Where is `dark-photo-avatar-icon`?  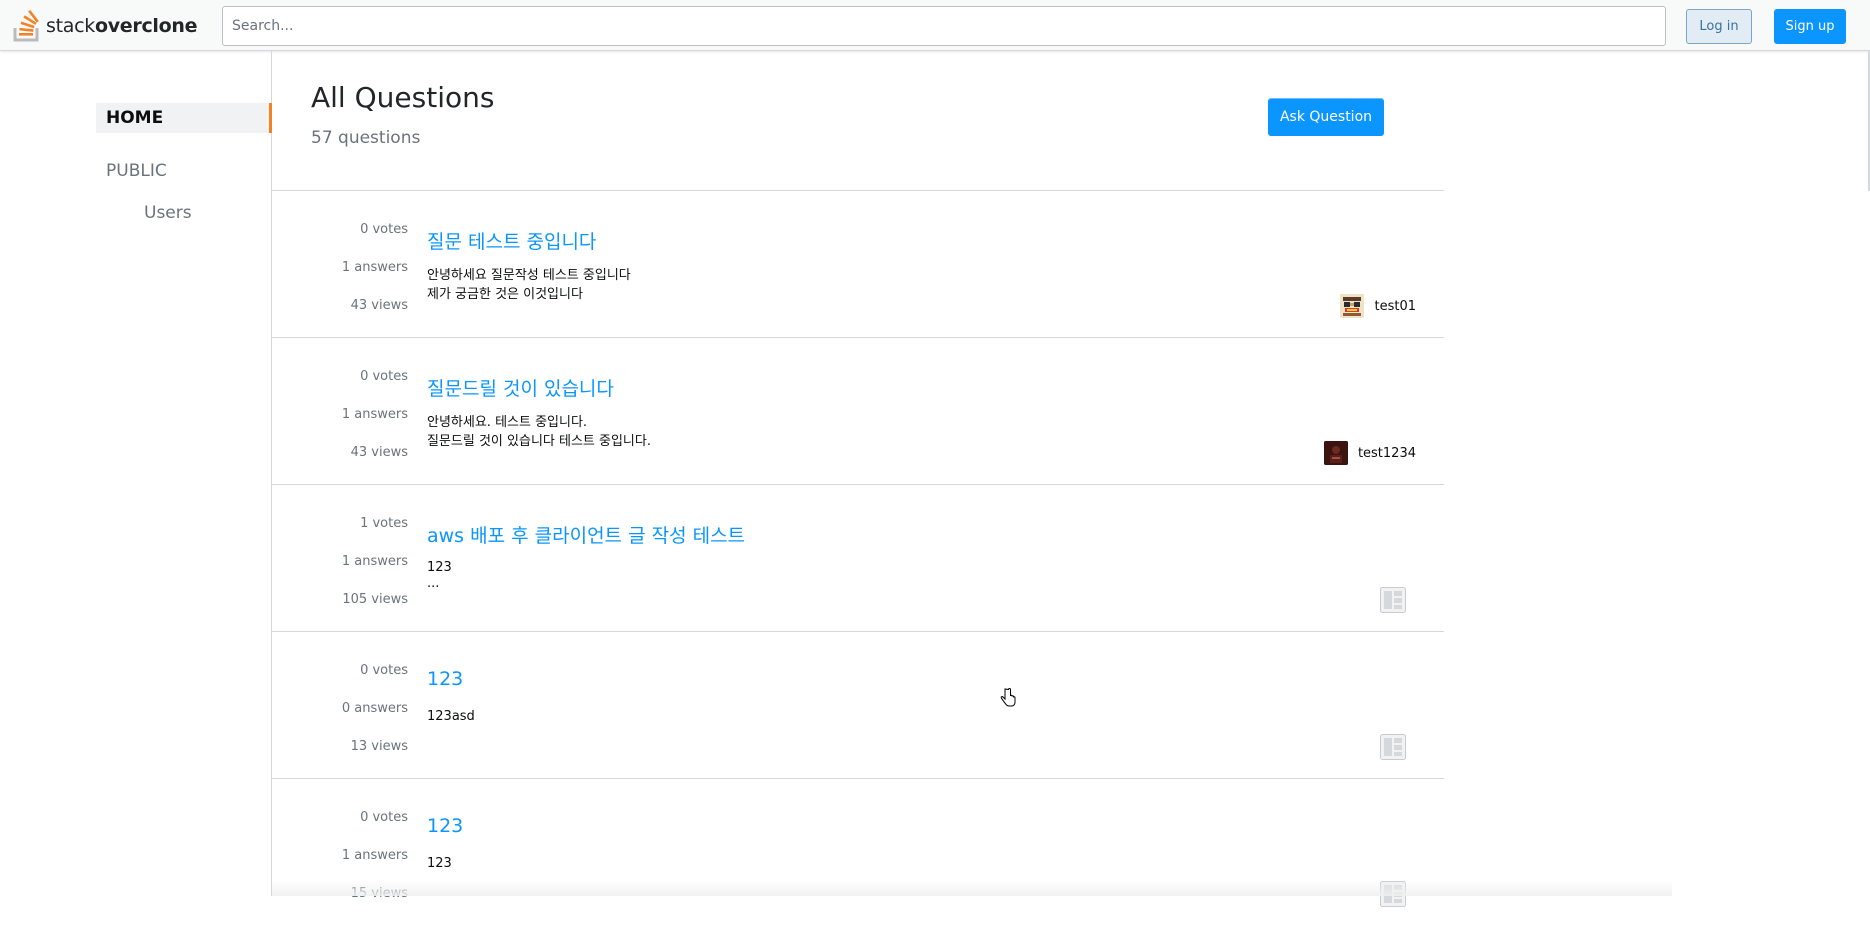
dark-photo-avatar-icon is located at coordinates (1335, 453).